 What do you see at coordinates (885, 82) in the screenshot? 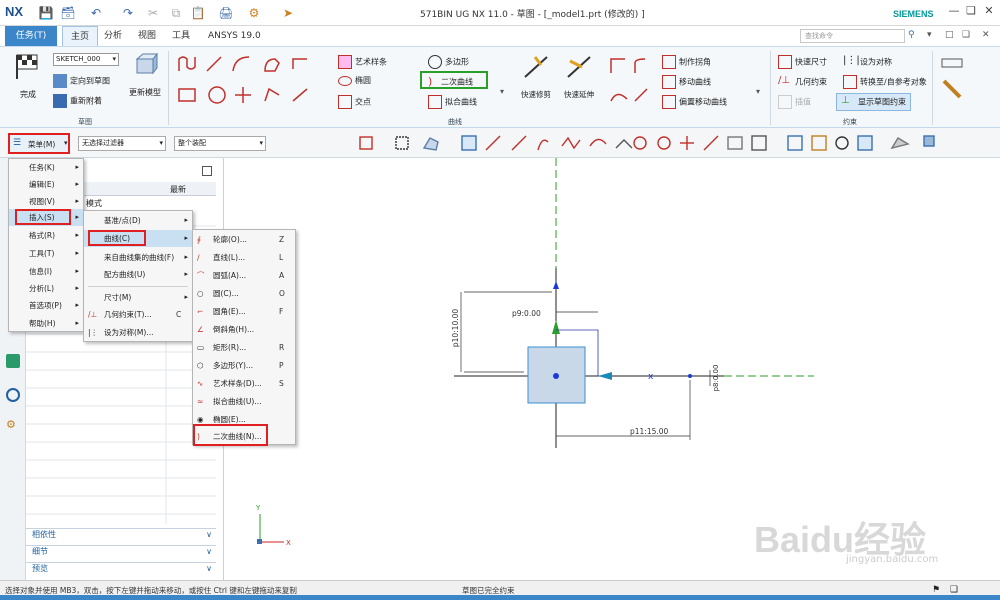
I see `convert-reference-button: 转换至/自参考对象` at bounding box center [885, 82].